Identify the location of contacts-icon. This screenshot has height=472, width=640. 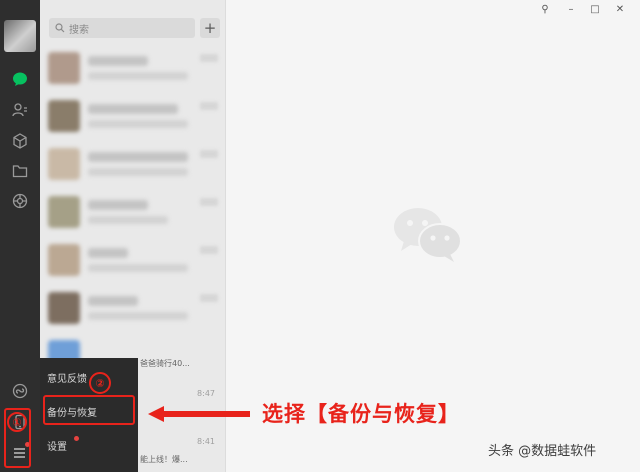
(20, 110).